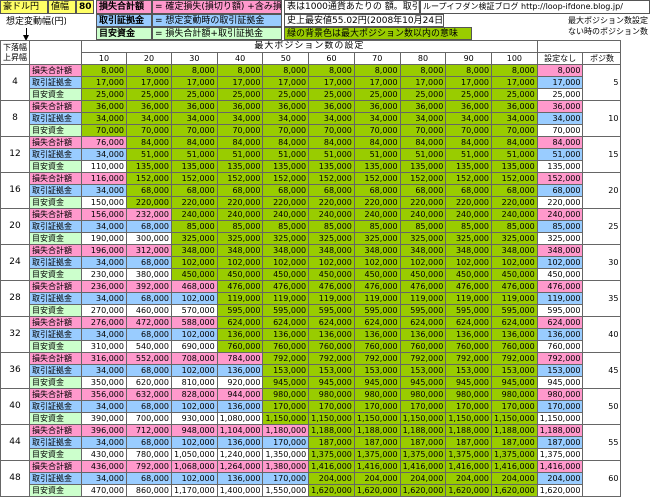 The height and width of the screenshot is (497, 650). What do you see at coordinates (423, 70) in the screenshot?
I see `value-cell: 8,000` at bounding box center [423, 70].